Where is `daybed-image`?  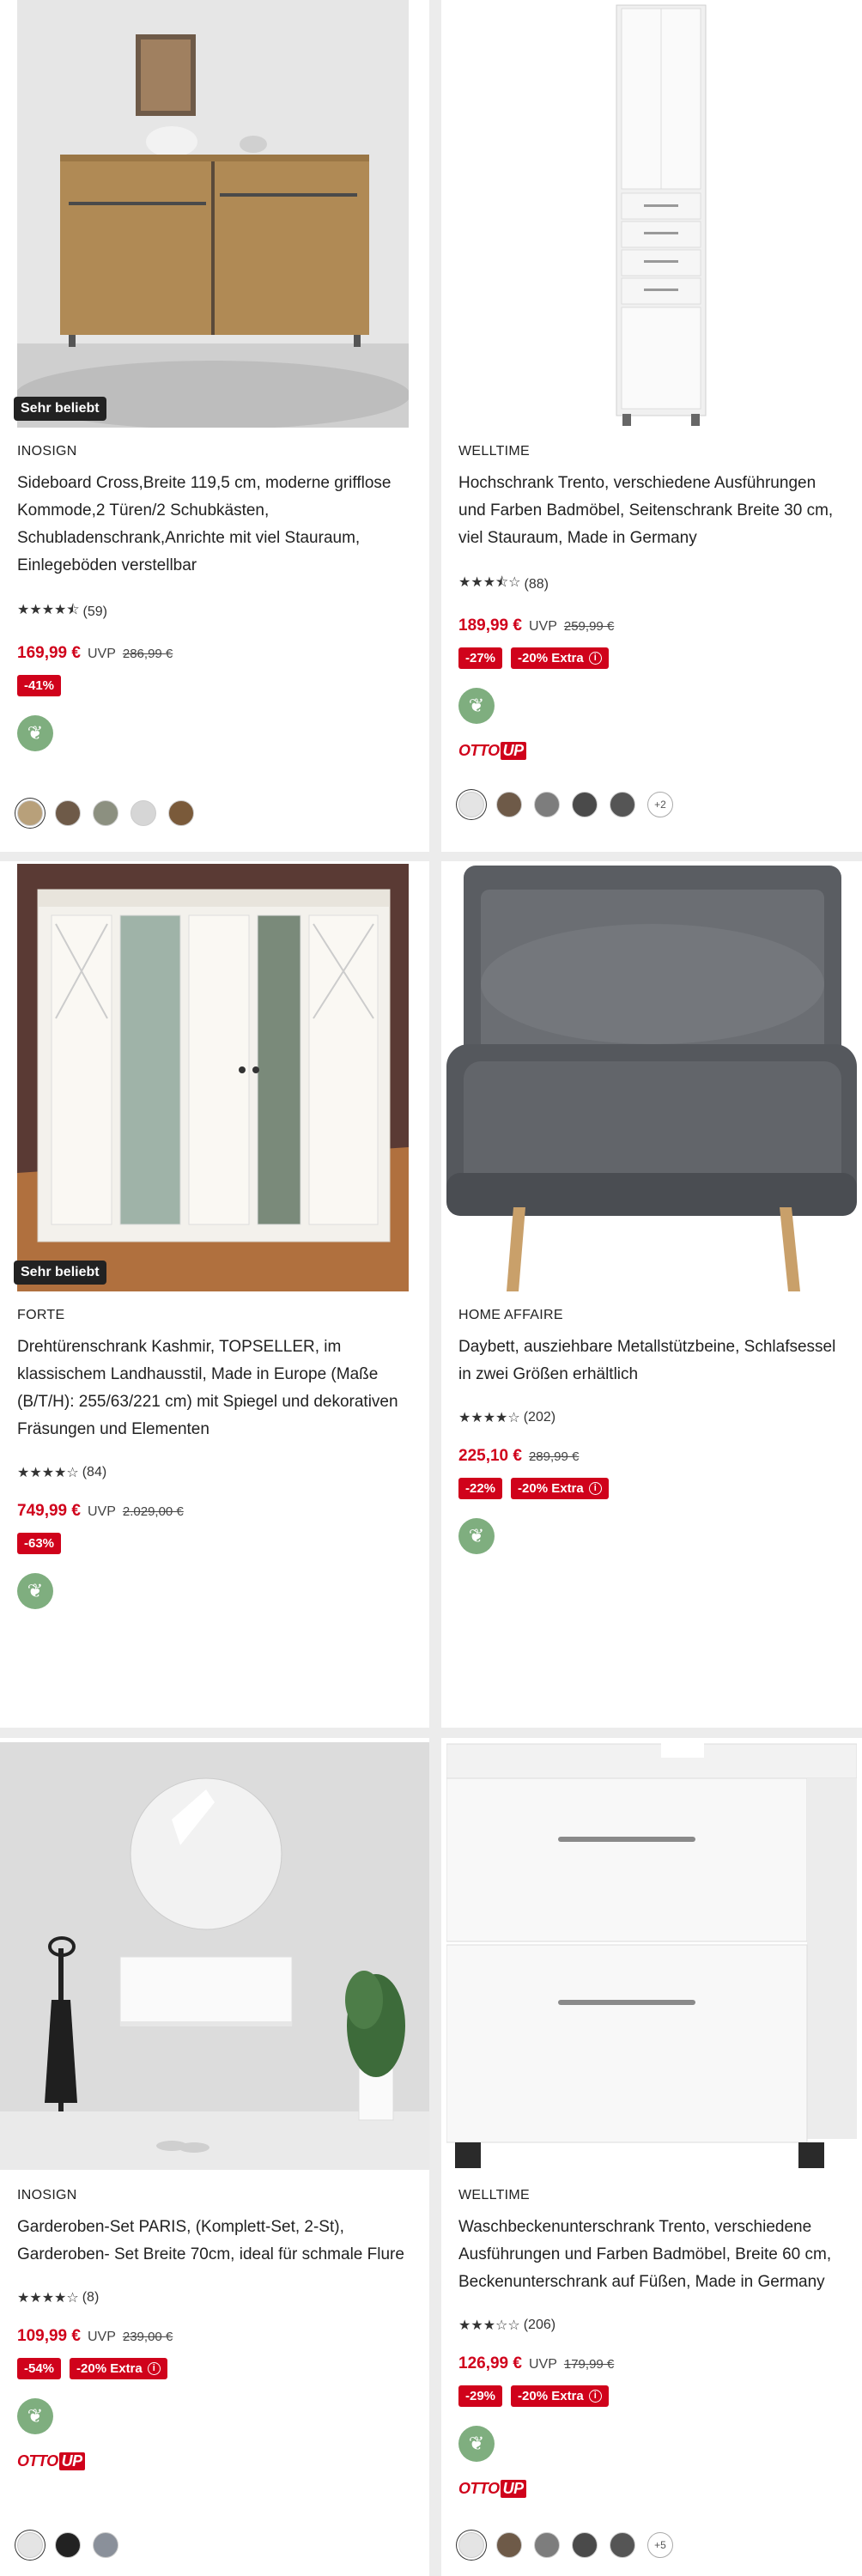
daybed-image is located at coordinates (651, 1078).